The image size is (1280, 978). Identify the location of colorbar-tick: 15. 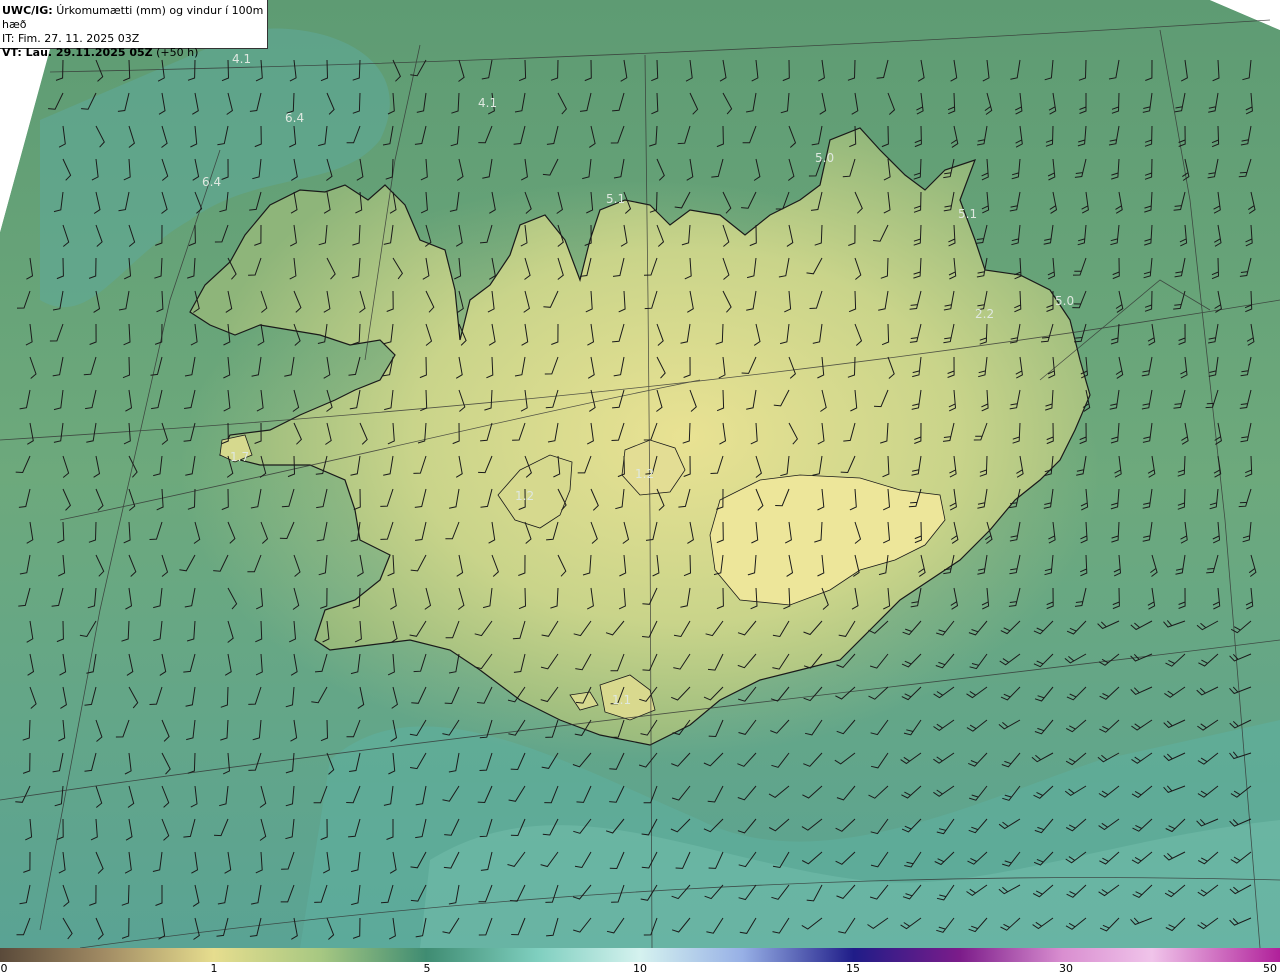
(853, 968).